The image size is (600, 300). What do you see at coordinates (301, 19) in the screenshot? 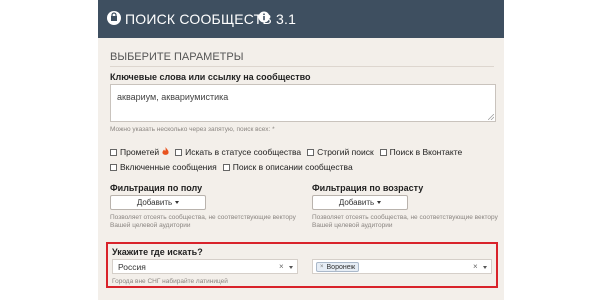
I see `header-bar: ПОИСК СООБЩЕСТВ 3.1` at bounding box center [301, 19].